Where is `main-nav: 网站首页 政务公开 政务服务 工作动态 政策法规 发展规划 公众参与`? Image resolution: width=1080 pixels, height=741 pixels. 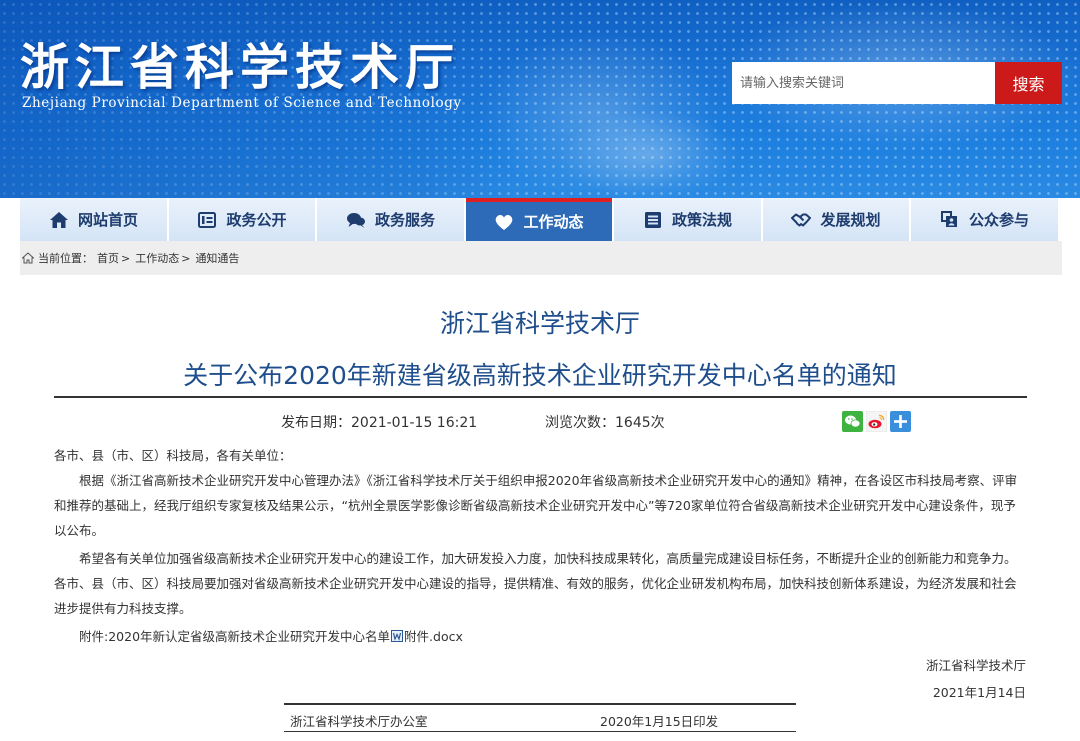
main-nav: 网站首页 政务公开 政务服务 工作动态 政策法规 发展规划 公众参与 is located at coordinates (541, 219).